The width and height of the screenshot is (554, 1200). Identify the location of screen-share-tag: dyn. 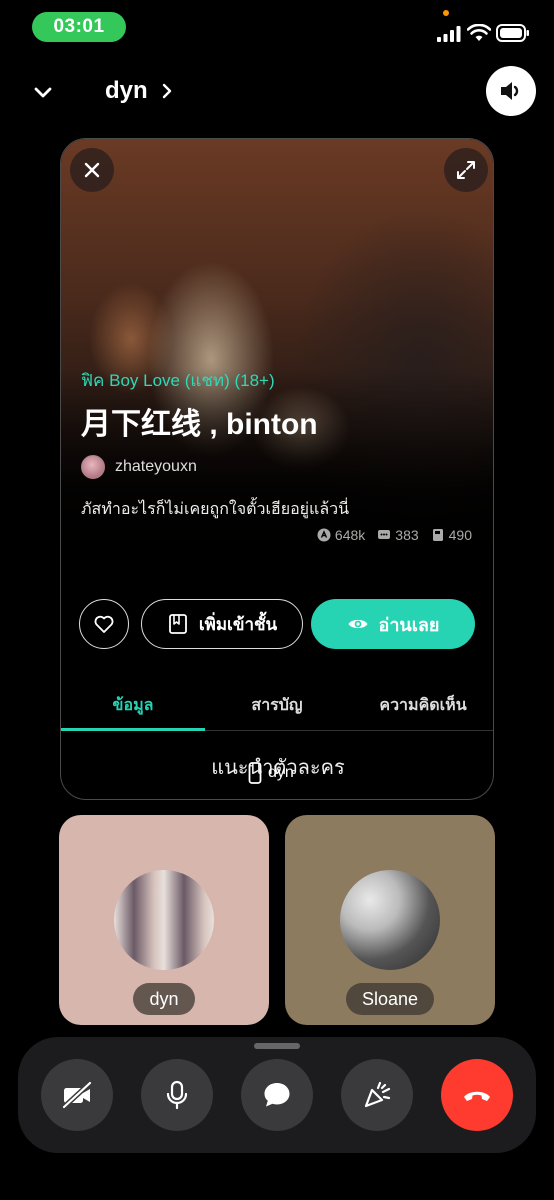
(271, 773).